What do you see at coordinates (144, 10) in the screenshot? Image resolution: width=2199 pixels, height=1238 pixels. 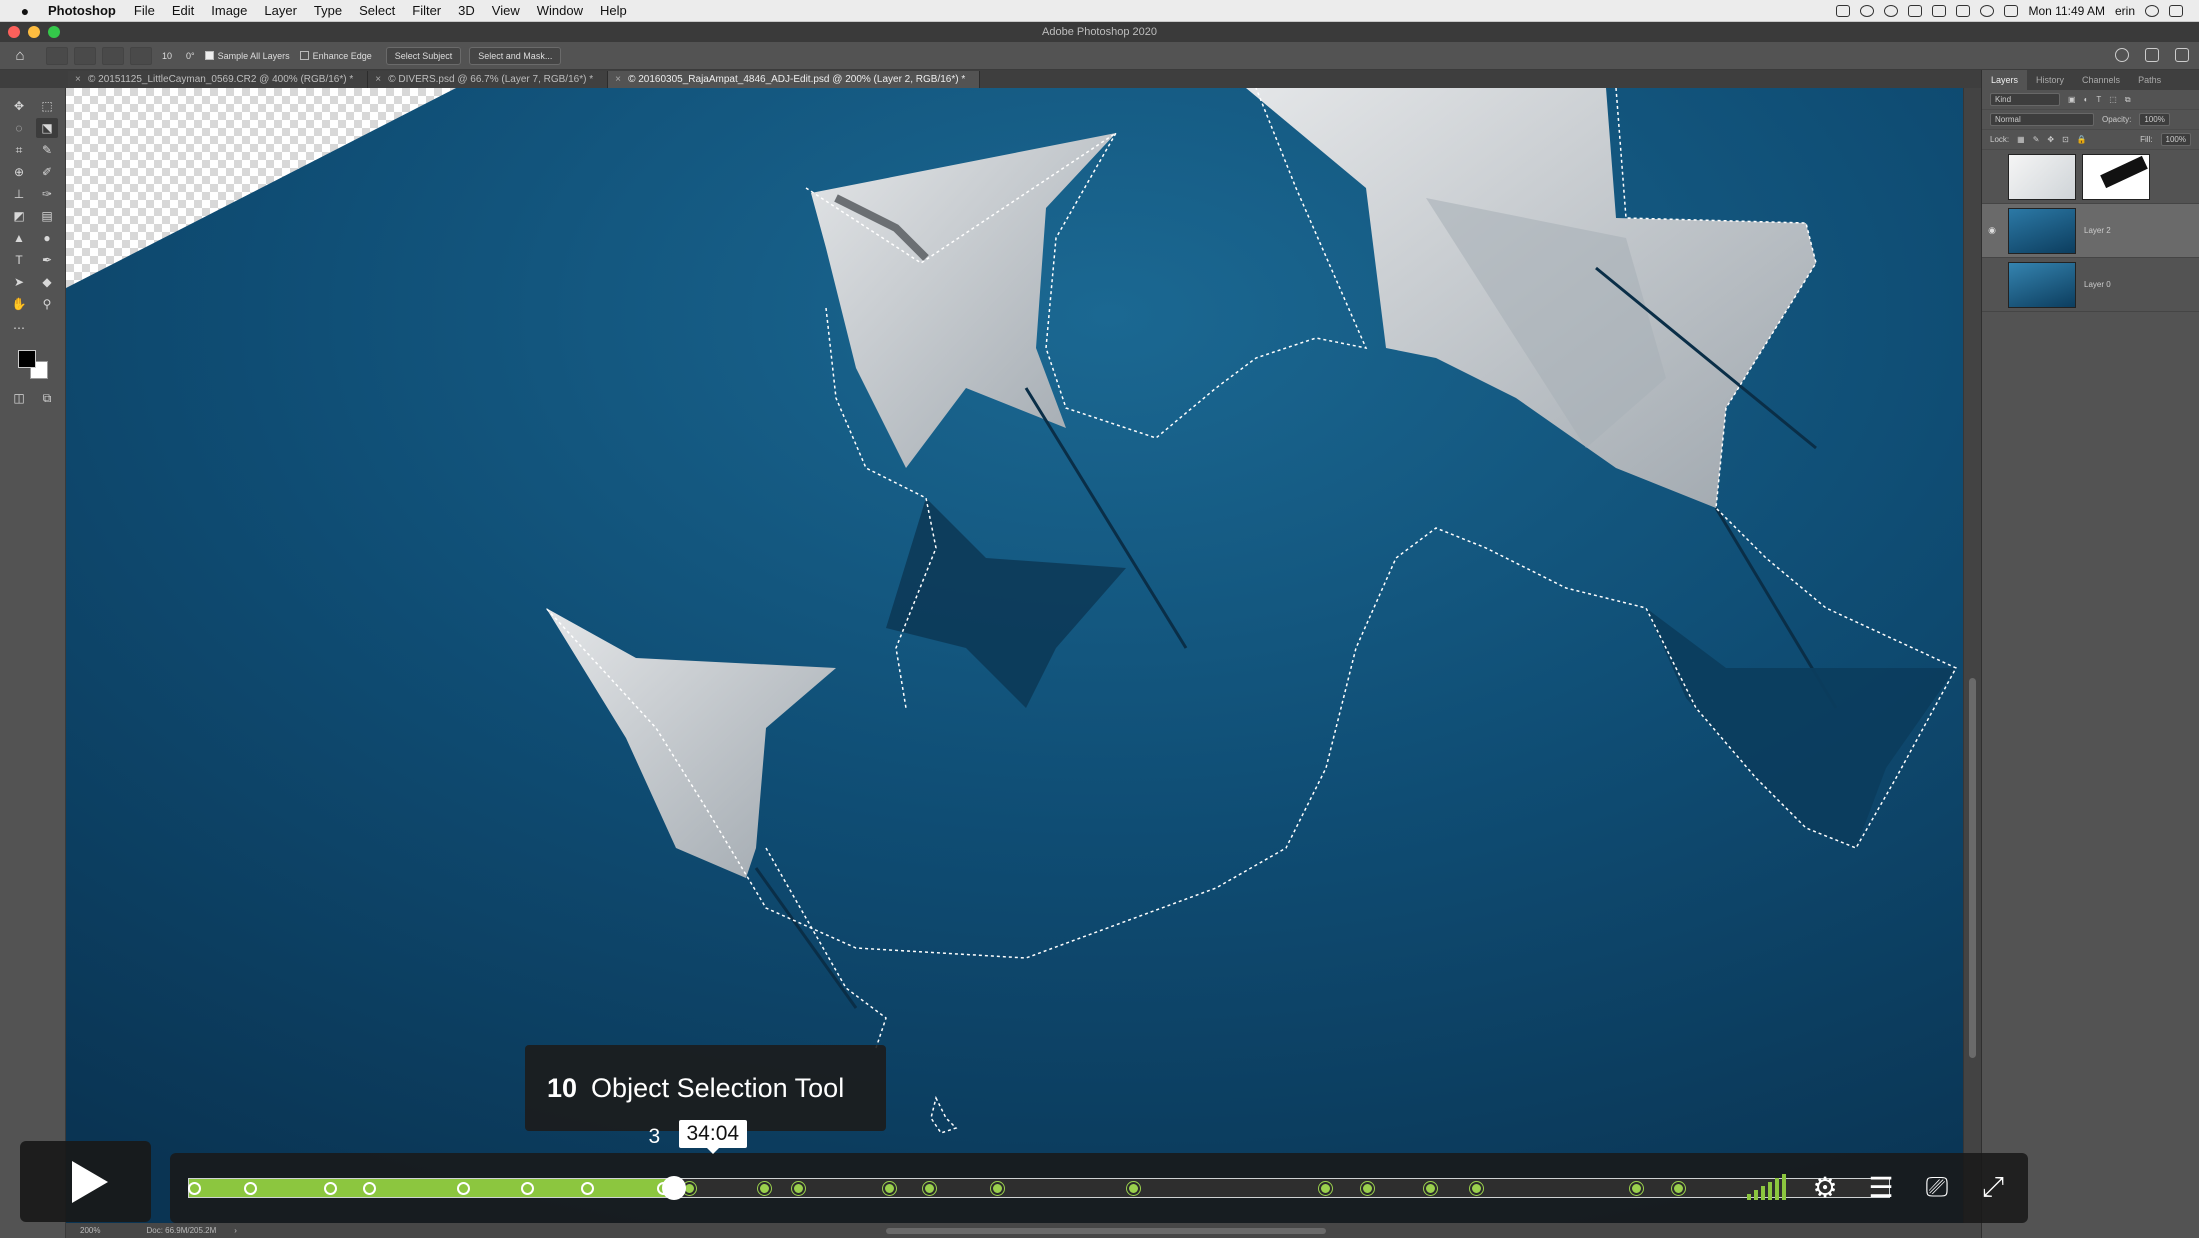 I see `menu-file: File` at bounding box center [144, 10].